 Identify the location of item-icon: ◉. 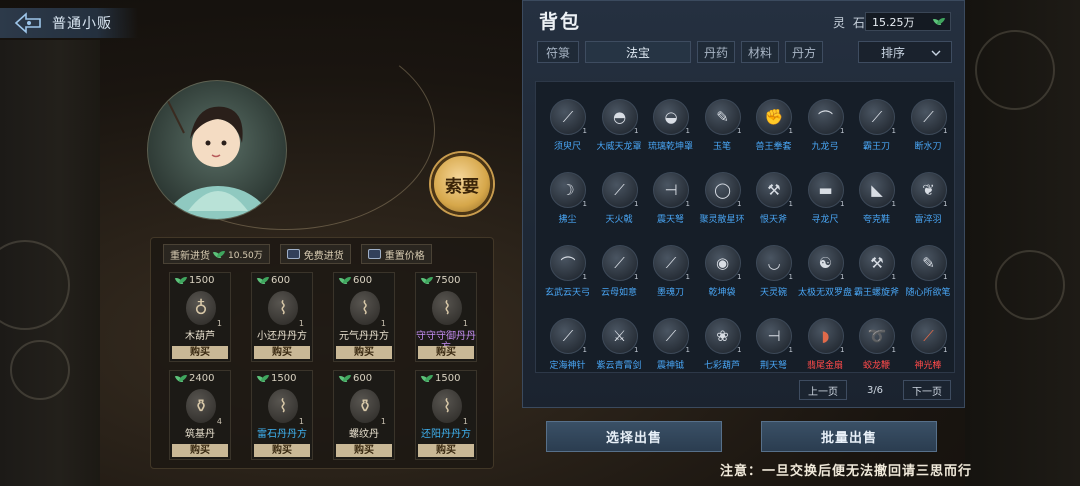
(722, 263).